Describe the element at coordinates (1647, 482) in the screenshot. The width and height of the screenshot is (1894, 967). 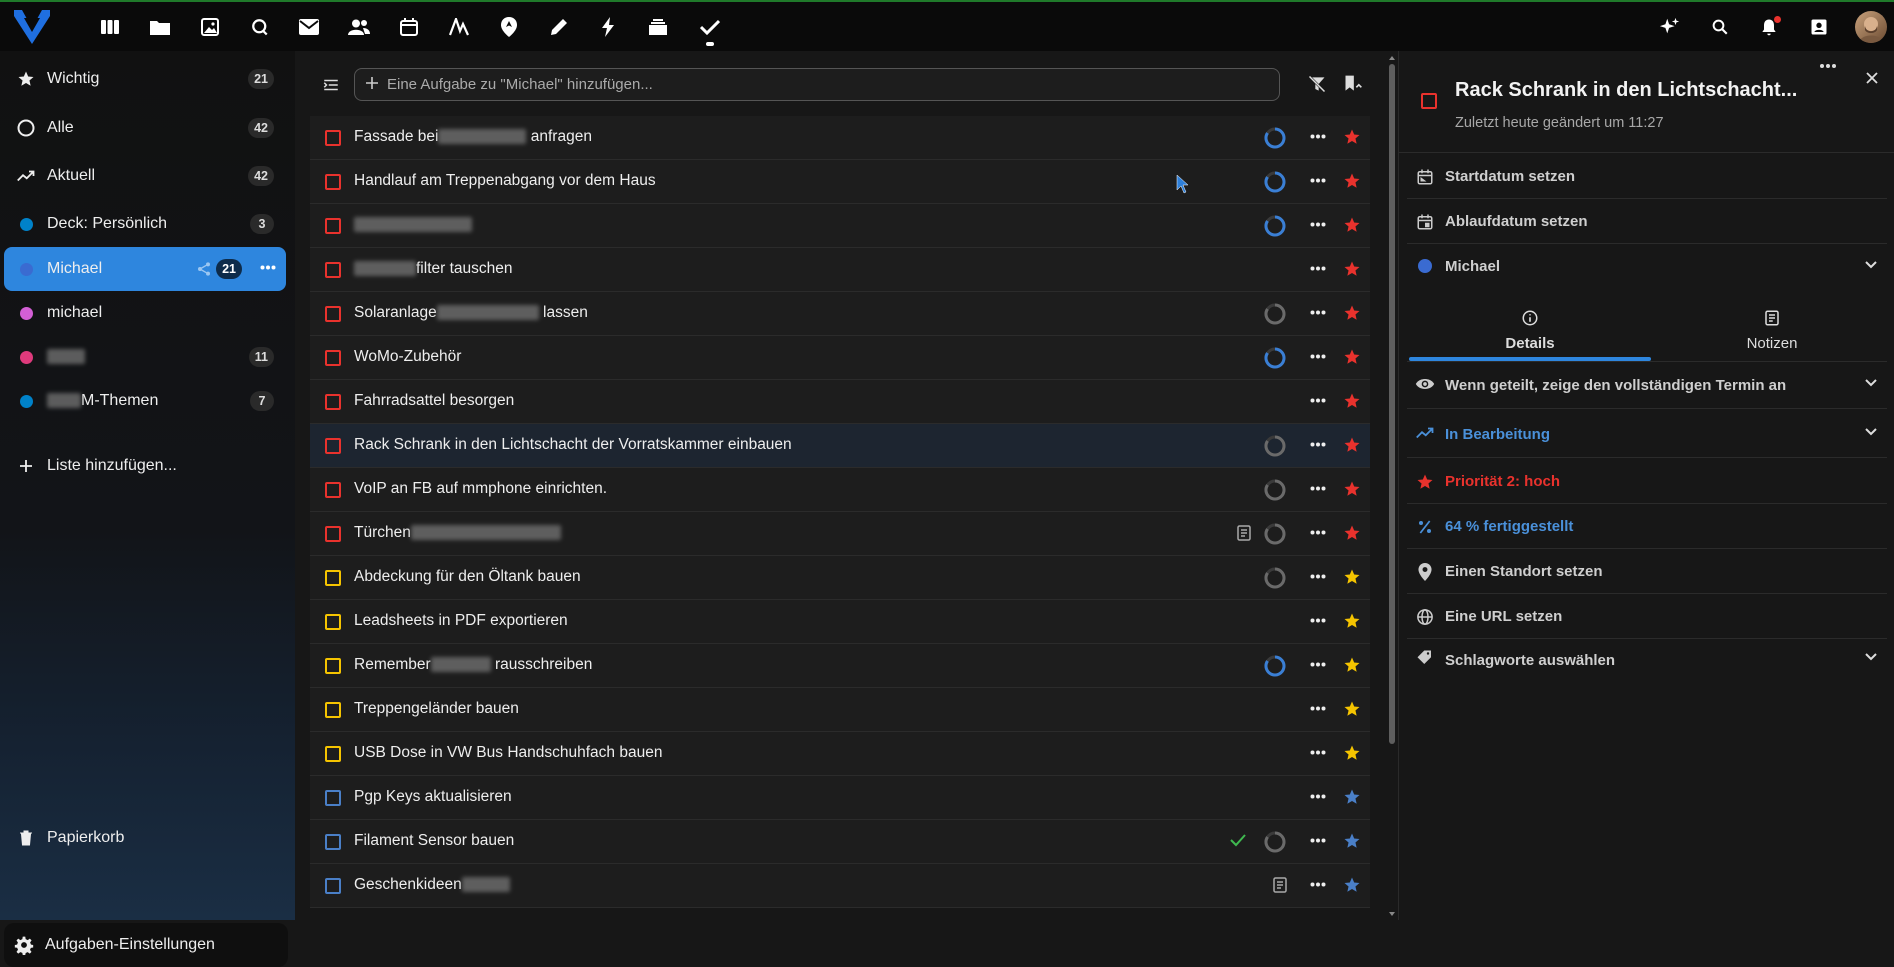
I see `priority-row: Priorität 2: hoch` at that location.